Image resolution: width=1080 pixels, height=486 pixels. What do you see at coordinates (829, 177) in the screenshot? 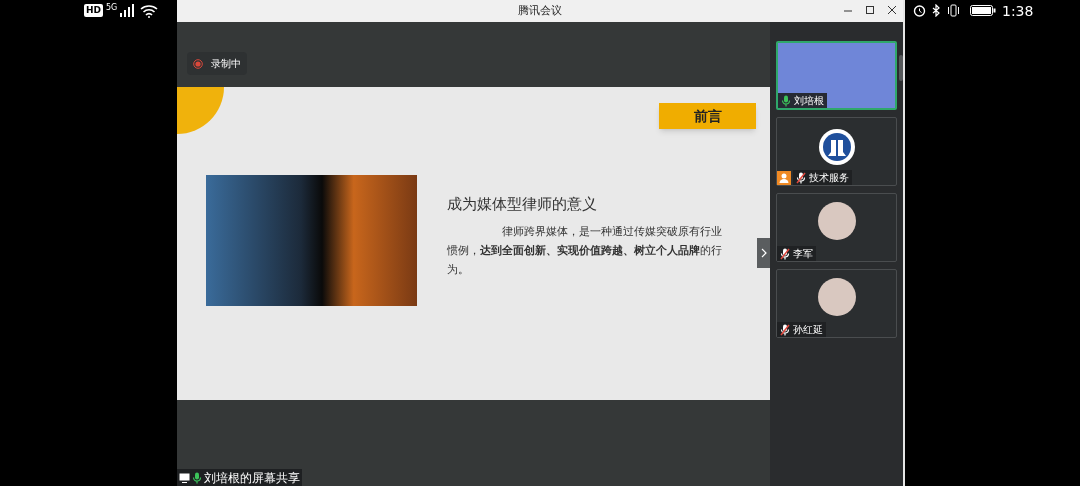
I see `participant-name: 技术服务` at bounding box center [829, 177].